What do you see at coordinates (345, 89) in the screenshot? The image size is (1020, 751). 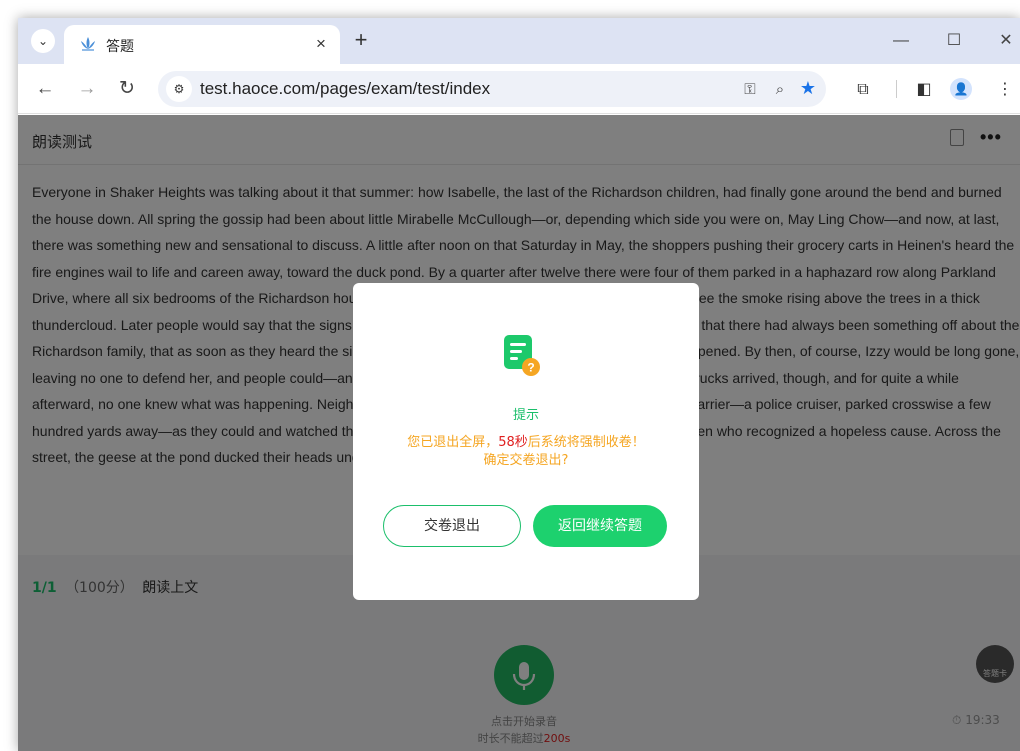 I see `url-text: test.haoce.com/pages/exam/test/index` at bounding box center [345, 89].